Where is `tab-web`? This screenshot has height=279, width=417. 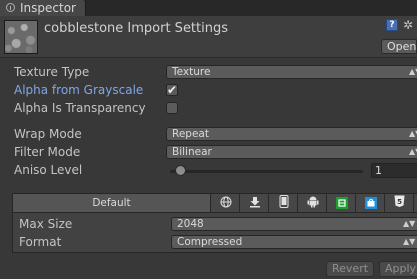
tab-web is located at coordinates (255, 203).